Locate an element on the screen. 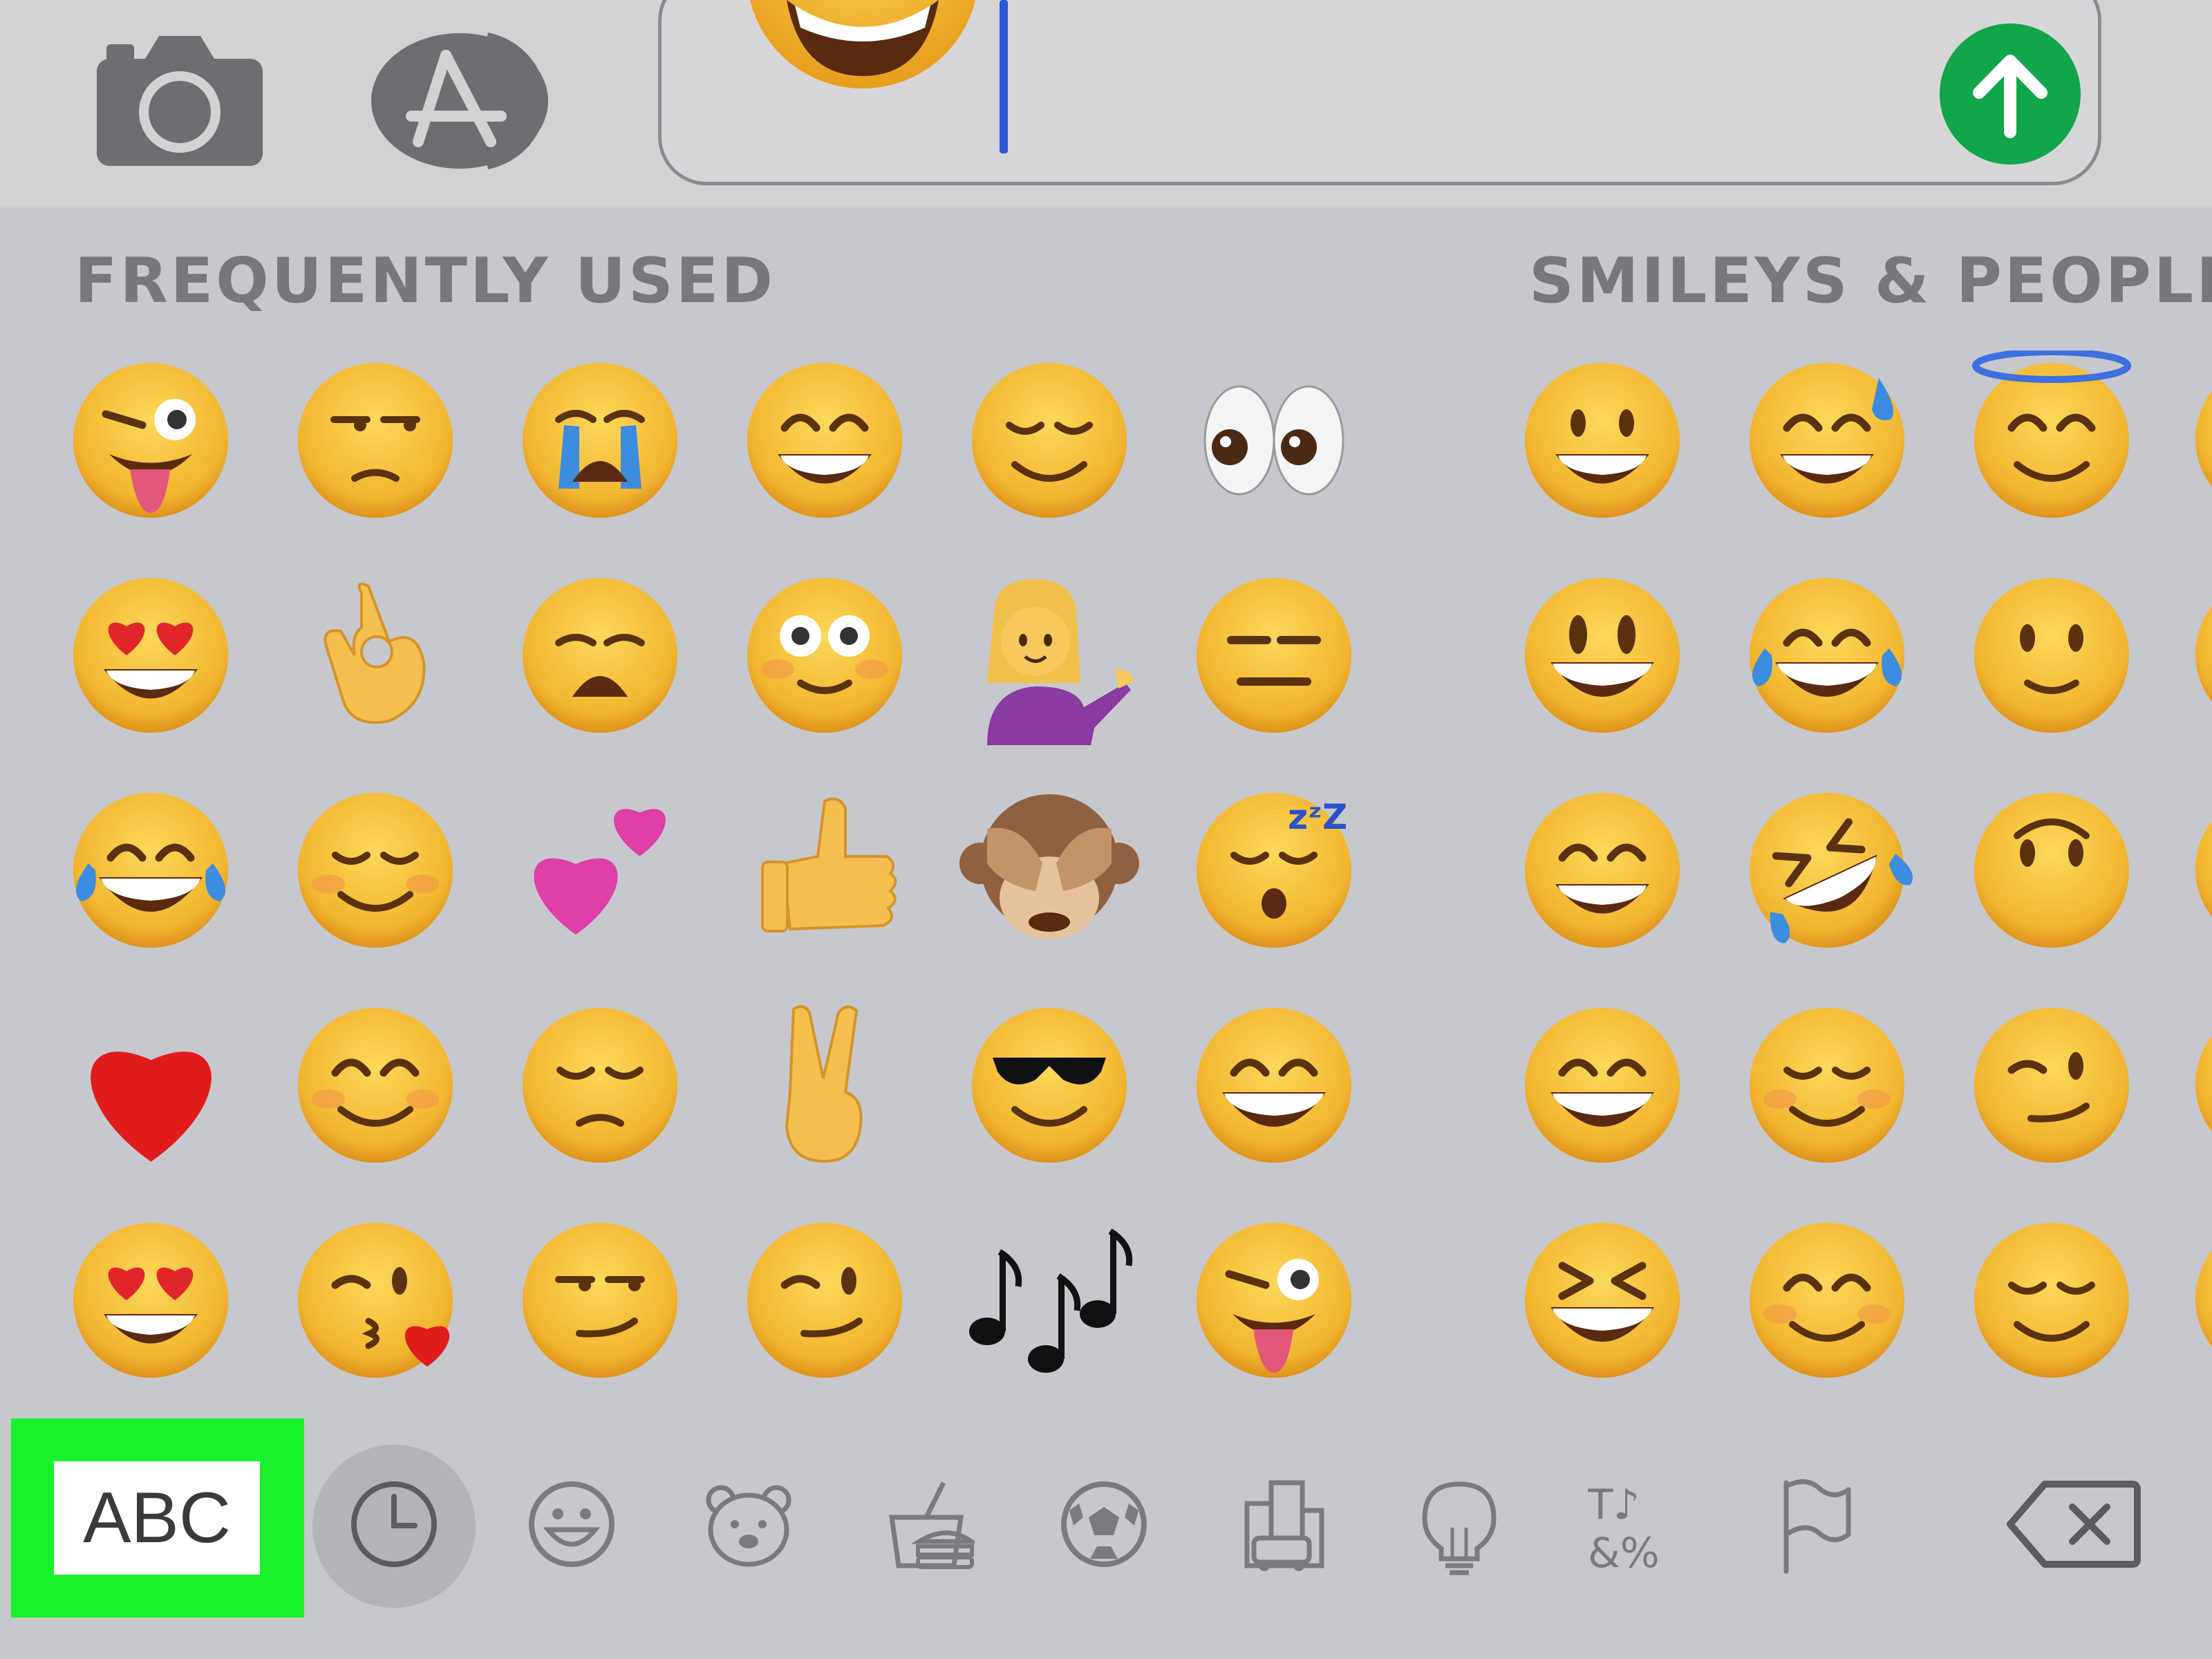  buildings-car-icon is located at coordinates (1284, 1525).